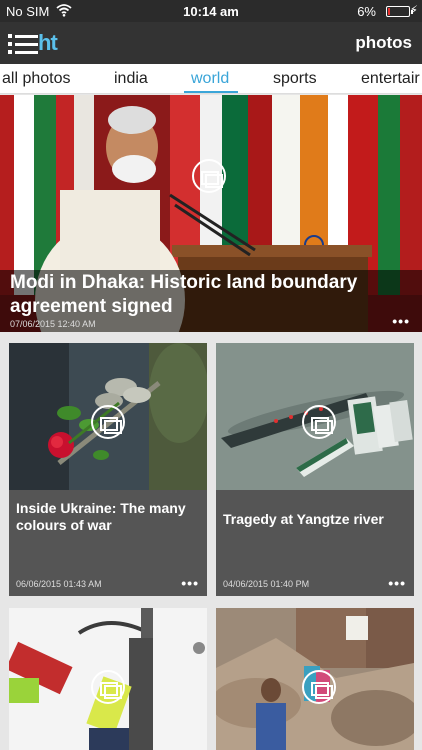  I want to click on tab-world: world, so click(210, 79).